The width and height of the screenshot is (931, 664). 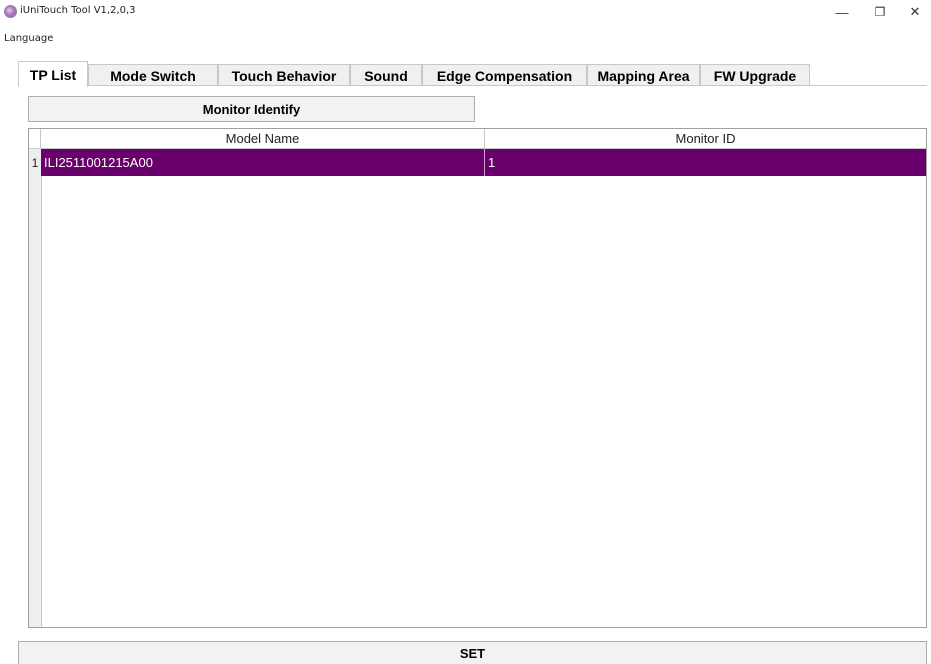 I want to click on window-title: iUniTouch Tool V1,2,0,3, so click(x=78, y=10).